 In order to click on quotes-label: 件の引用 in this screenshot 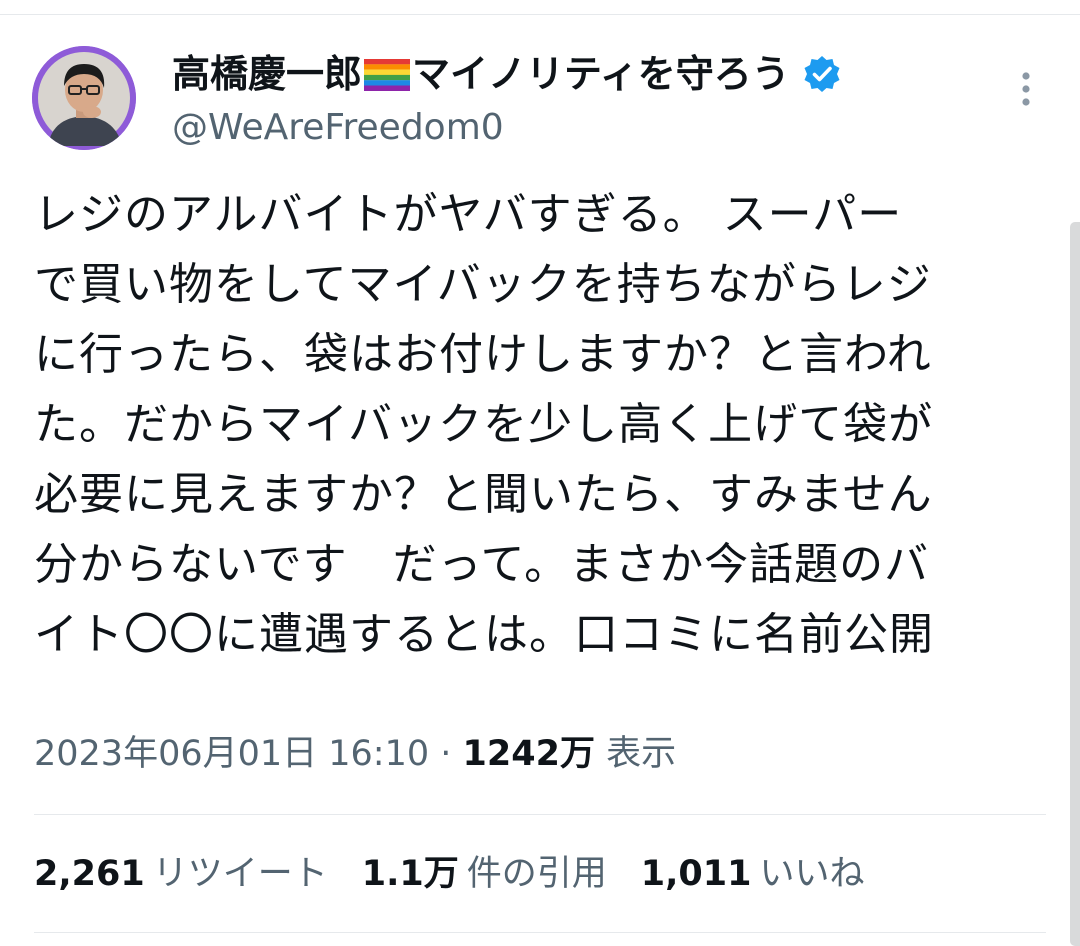, I will do `click(536, 874)`.